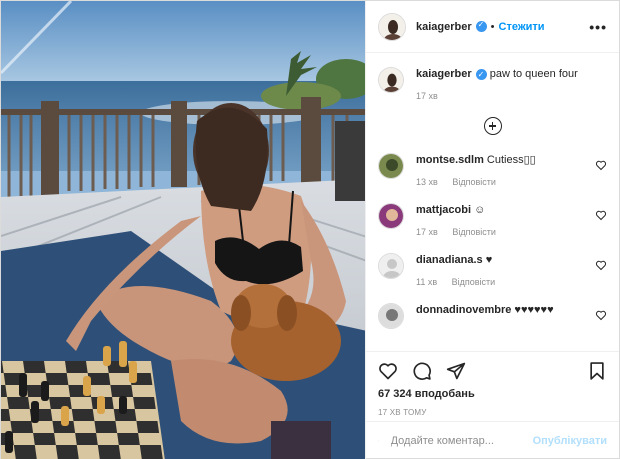 The height and width of the screenshot is (459, 620). What do you see at coordinates (492, 271) in the screenshot?
I see `comment-row: dianadiana.s ♥ 11 хв Відповісти` at bounding box center [492, 271].